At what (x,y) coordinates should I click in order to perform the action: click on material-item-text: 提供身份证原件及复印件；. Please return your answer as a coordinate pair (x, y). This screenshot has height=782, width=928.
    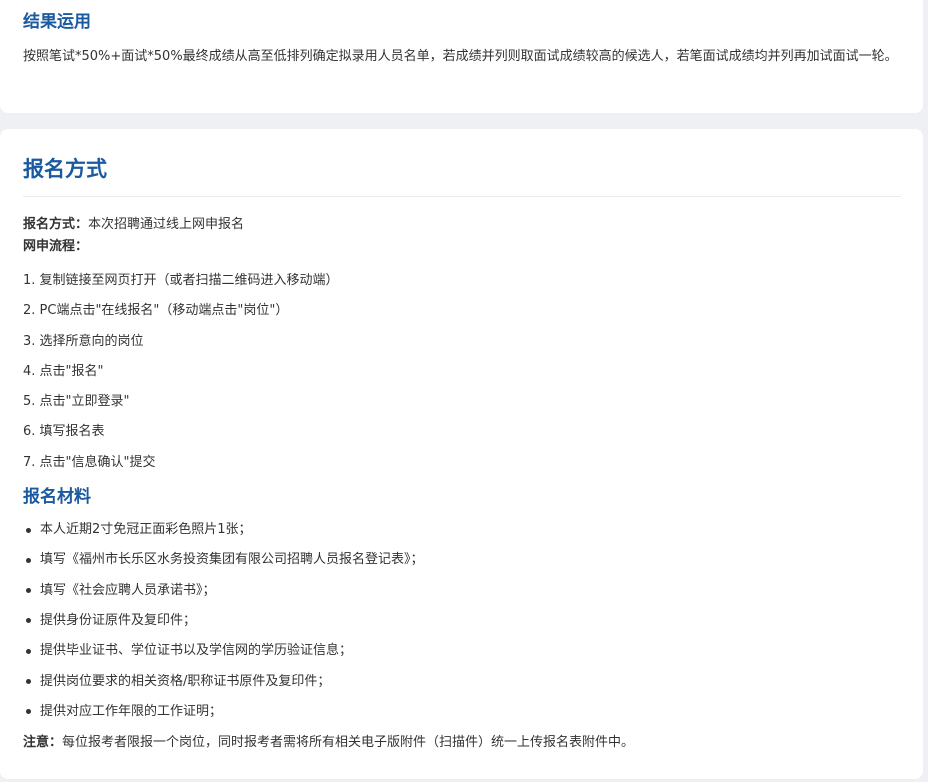
    Looking at the image, I should click on (118, 620).